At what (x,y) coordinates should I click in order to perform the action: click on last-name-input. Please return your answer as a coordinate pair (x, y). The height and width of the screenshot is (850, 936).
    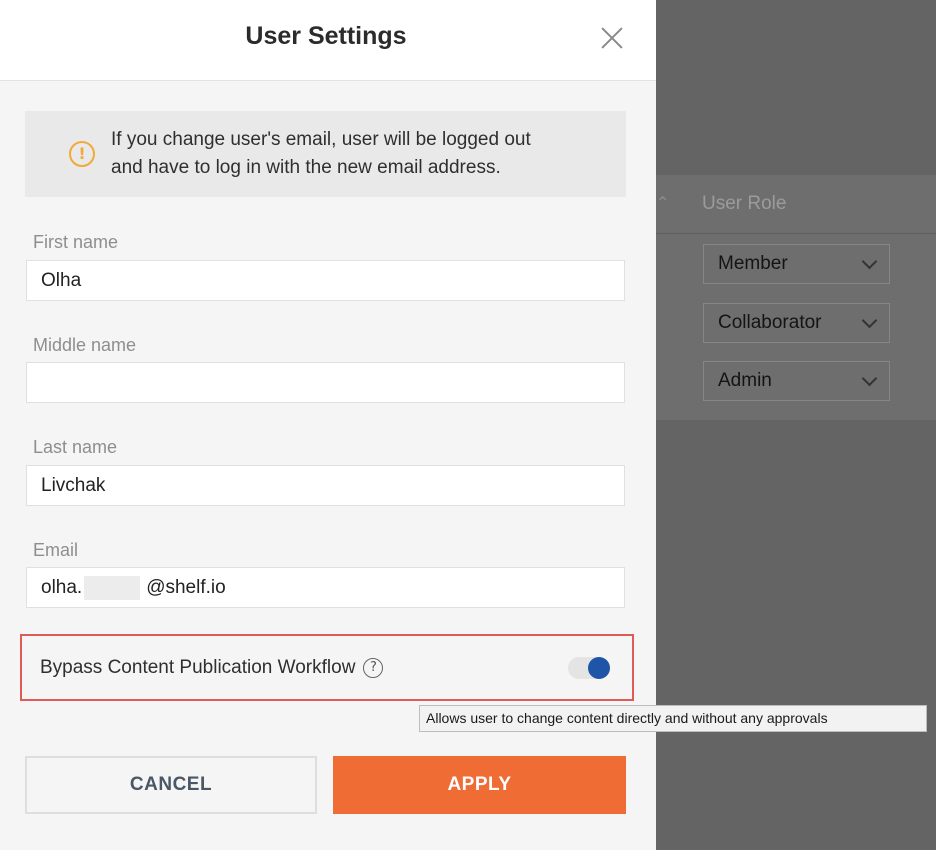
    Looking at the image, I should click on (325, 485).